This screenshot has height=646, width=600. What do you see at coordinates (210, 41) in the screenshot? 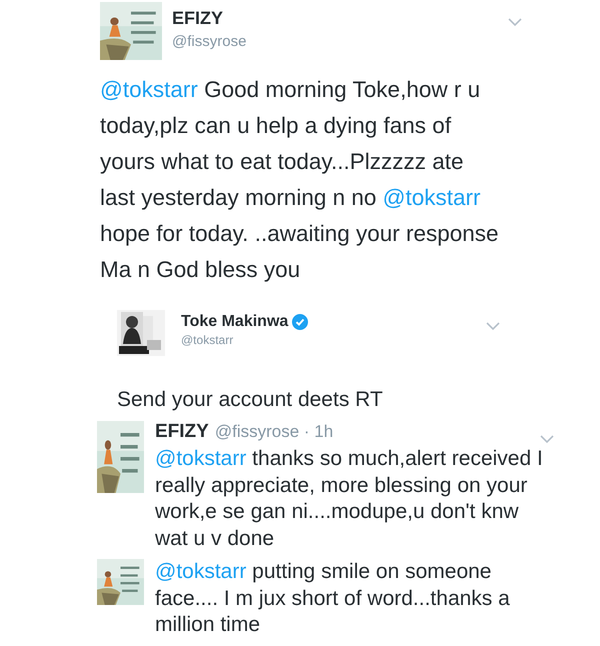
I see `user-handle: @fissyrose` at bounding box center [210, 41].